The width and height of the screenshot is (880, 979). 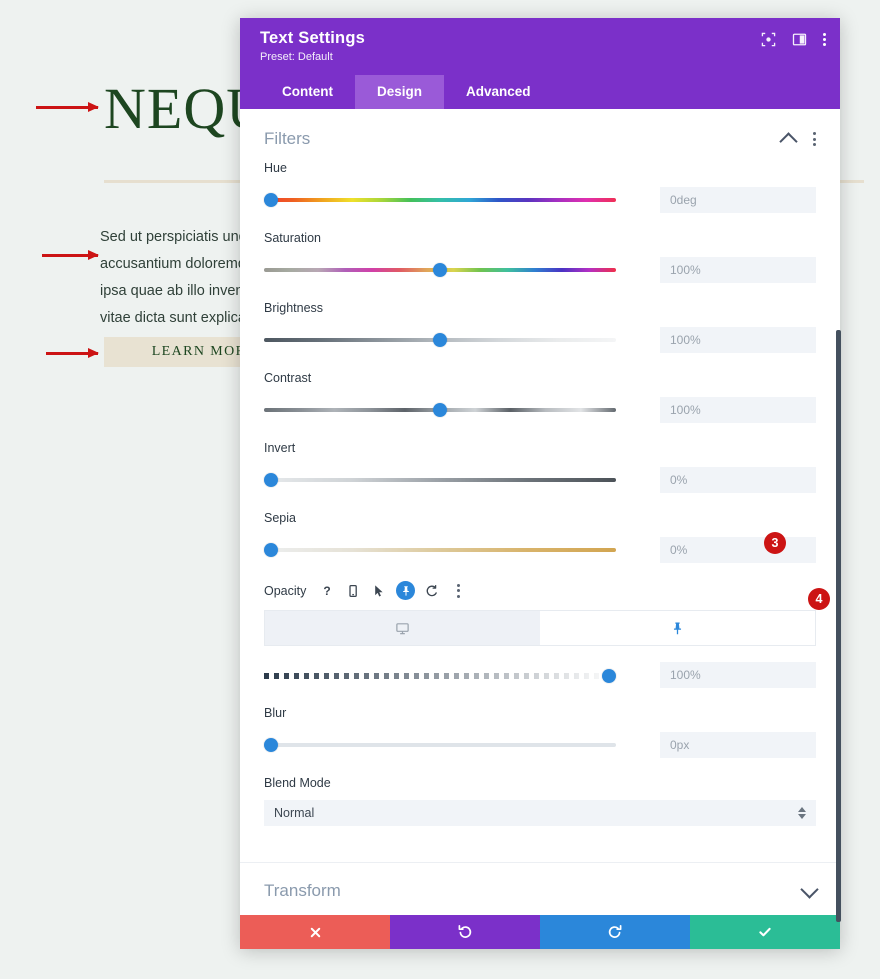 I want to click on modal-footer, so click(x=540, y=932).